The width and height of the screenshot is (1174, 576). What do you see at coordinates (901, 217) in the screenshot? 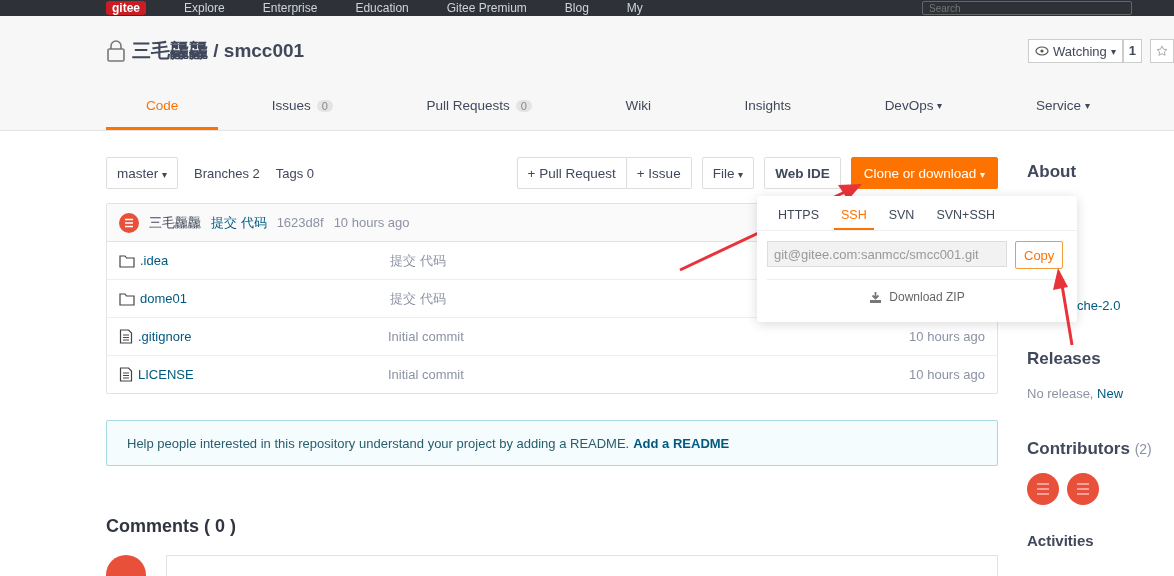
I see `protocol-tab: SVN` at bounding box center [901, 217].